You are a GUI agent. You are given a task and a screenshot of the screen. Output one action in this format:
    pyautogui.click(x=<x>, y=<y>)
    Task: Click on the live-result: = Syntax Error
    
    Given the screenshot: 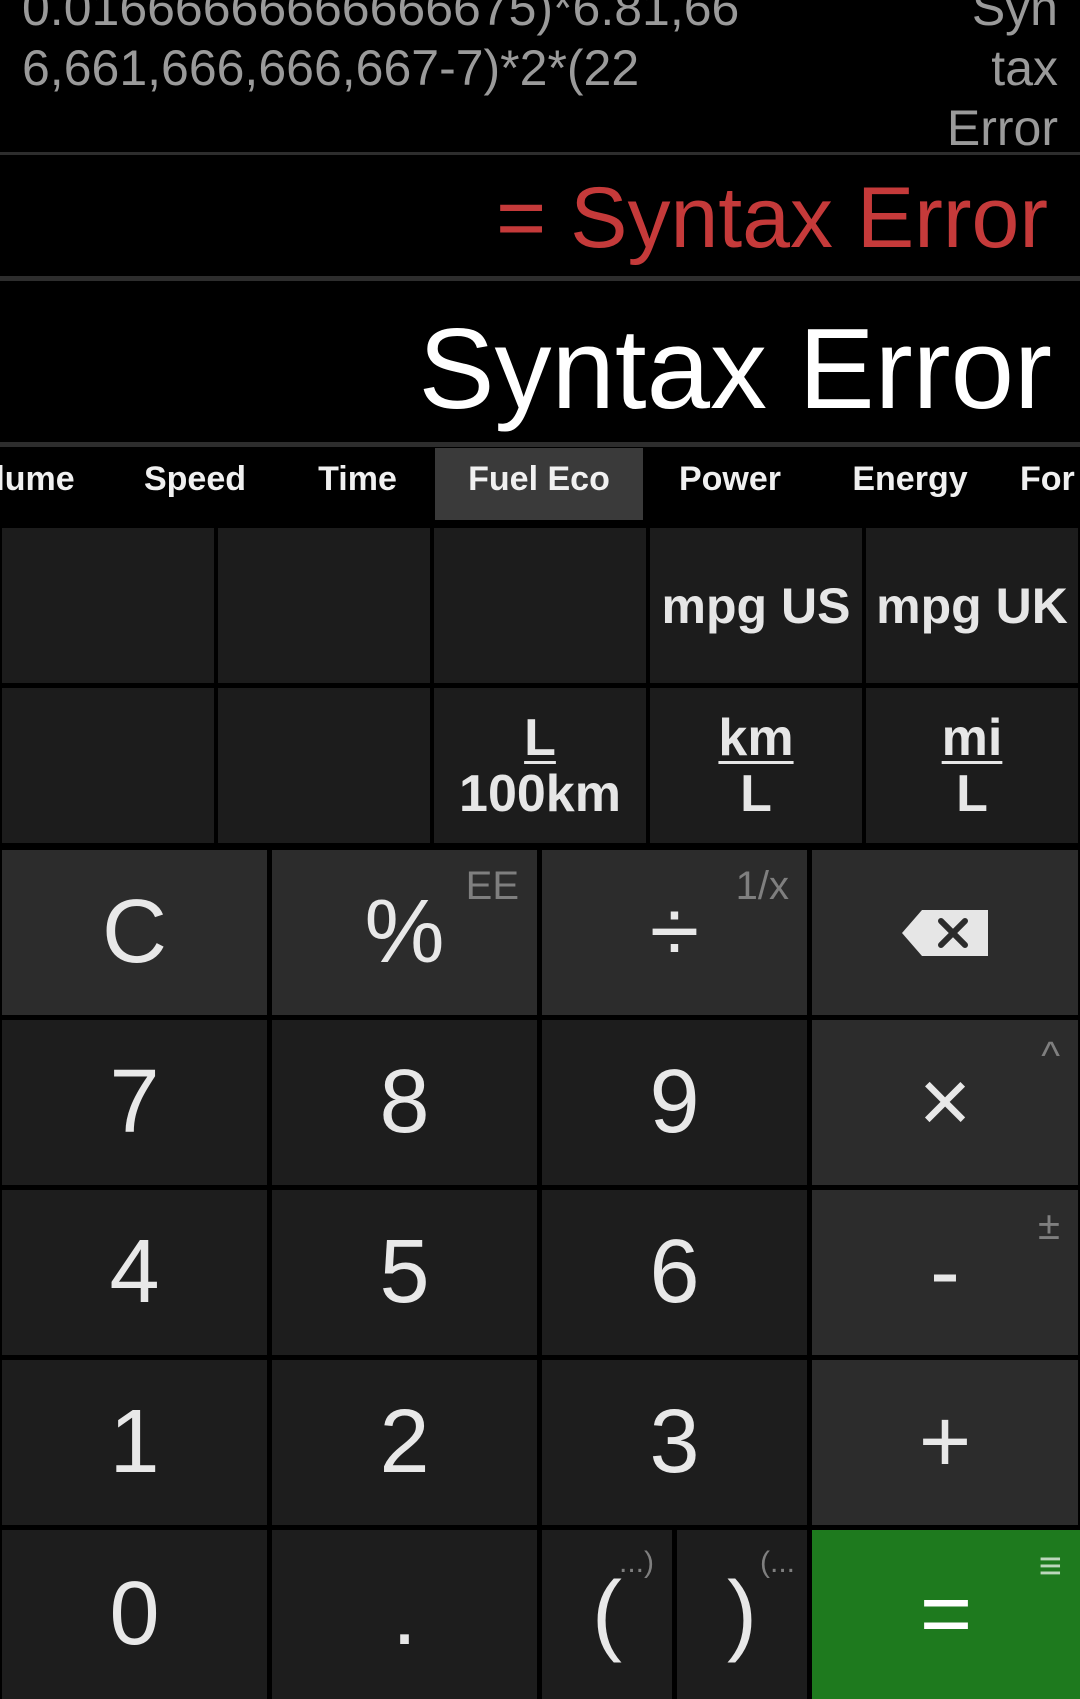 What is the action you would take?
    pyautogui.click(x=771, y=218)
    